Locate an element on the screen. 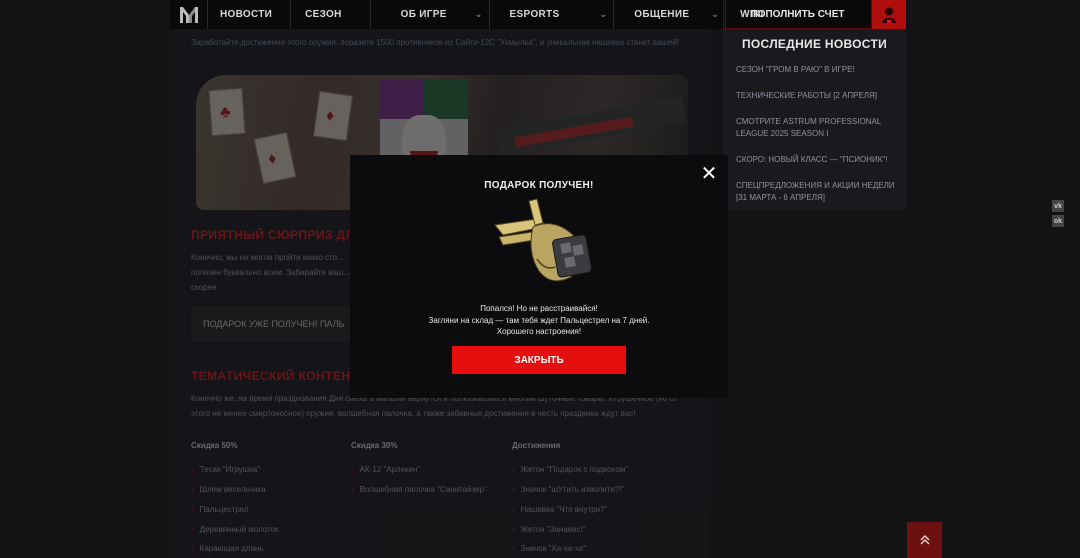 The height and width of the screenshot is (558, 1080). section-title-themed: ТЕМАТИЧЕСКИЙ КОНТЕНТ Е is located at coordinates (281, 376).